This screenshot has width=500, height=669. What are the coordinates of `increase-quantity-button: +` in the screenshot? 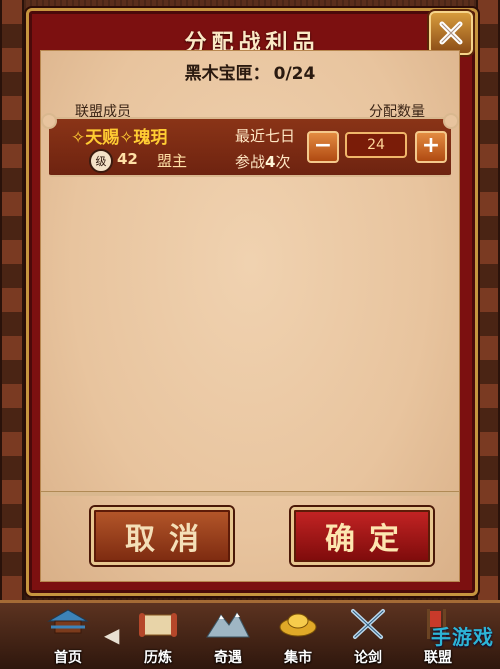 It's located at (431, 147).